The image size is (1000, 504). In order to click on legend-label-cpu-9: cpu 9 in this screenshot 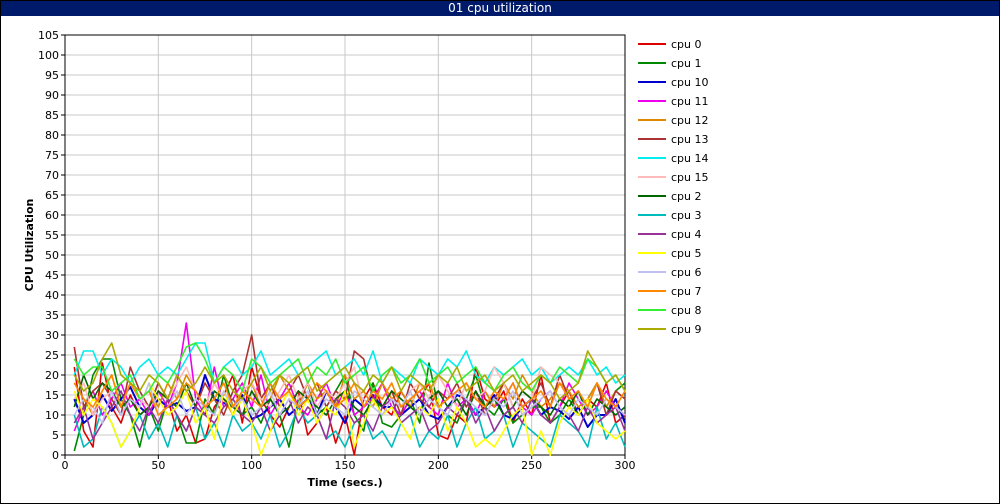, I will do `click(686, 329)`.